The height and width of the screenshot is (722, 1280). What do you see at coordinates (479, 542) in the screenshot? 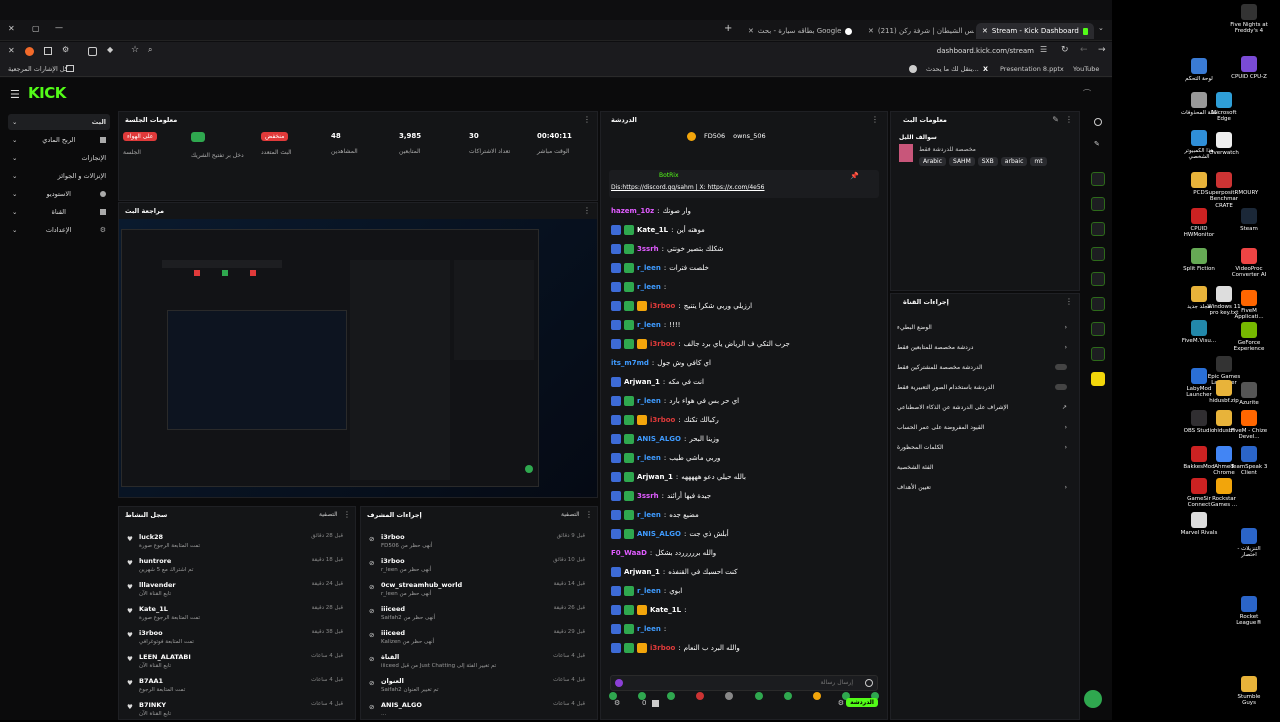
I see `mod-action-row: ⊘ i3rboo FD506 أنهى حظر من قبل 9 دقائق` at bounding box center [479, 542].